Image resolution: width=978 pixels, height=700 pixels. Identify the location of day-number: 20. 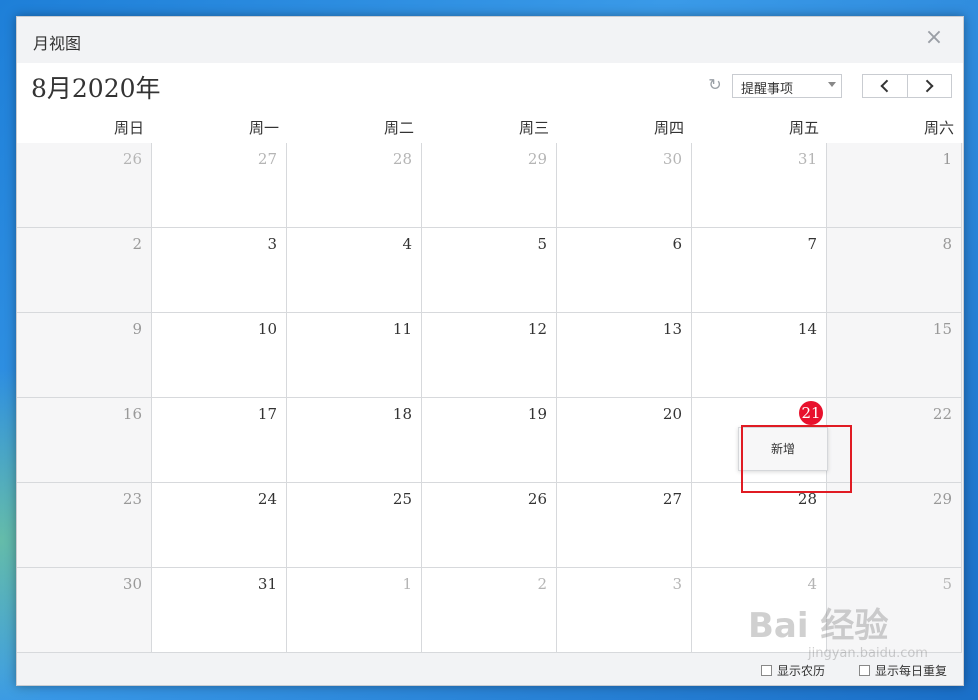
(672, 414).